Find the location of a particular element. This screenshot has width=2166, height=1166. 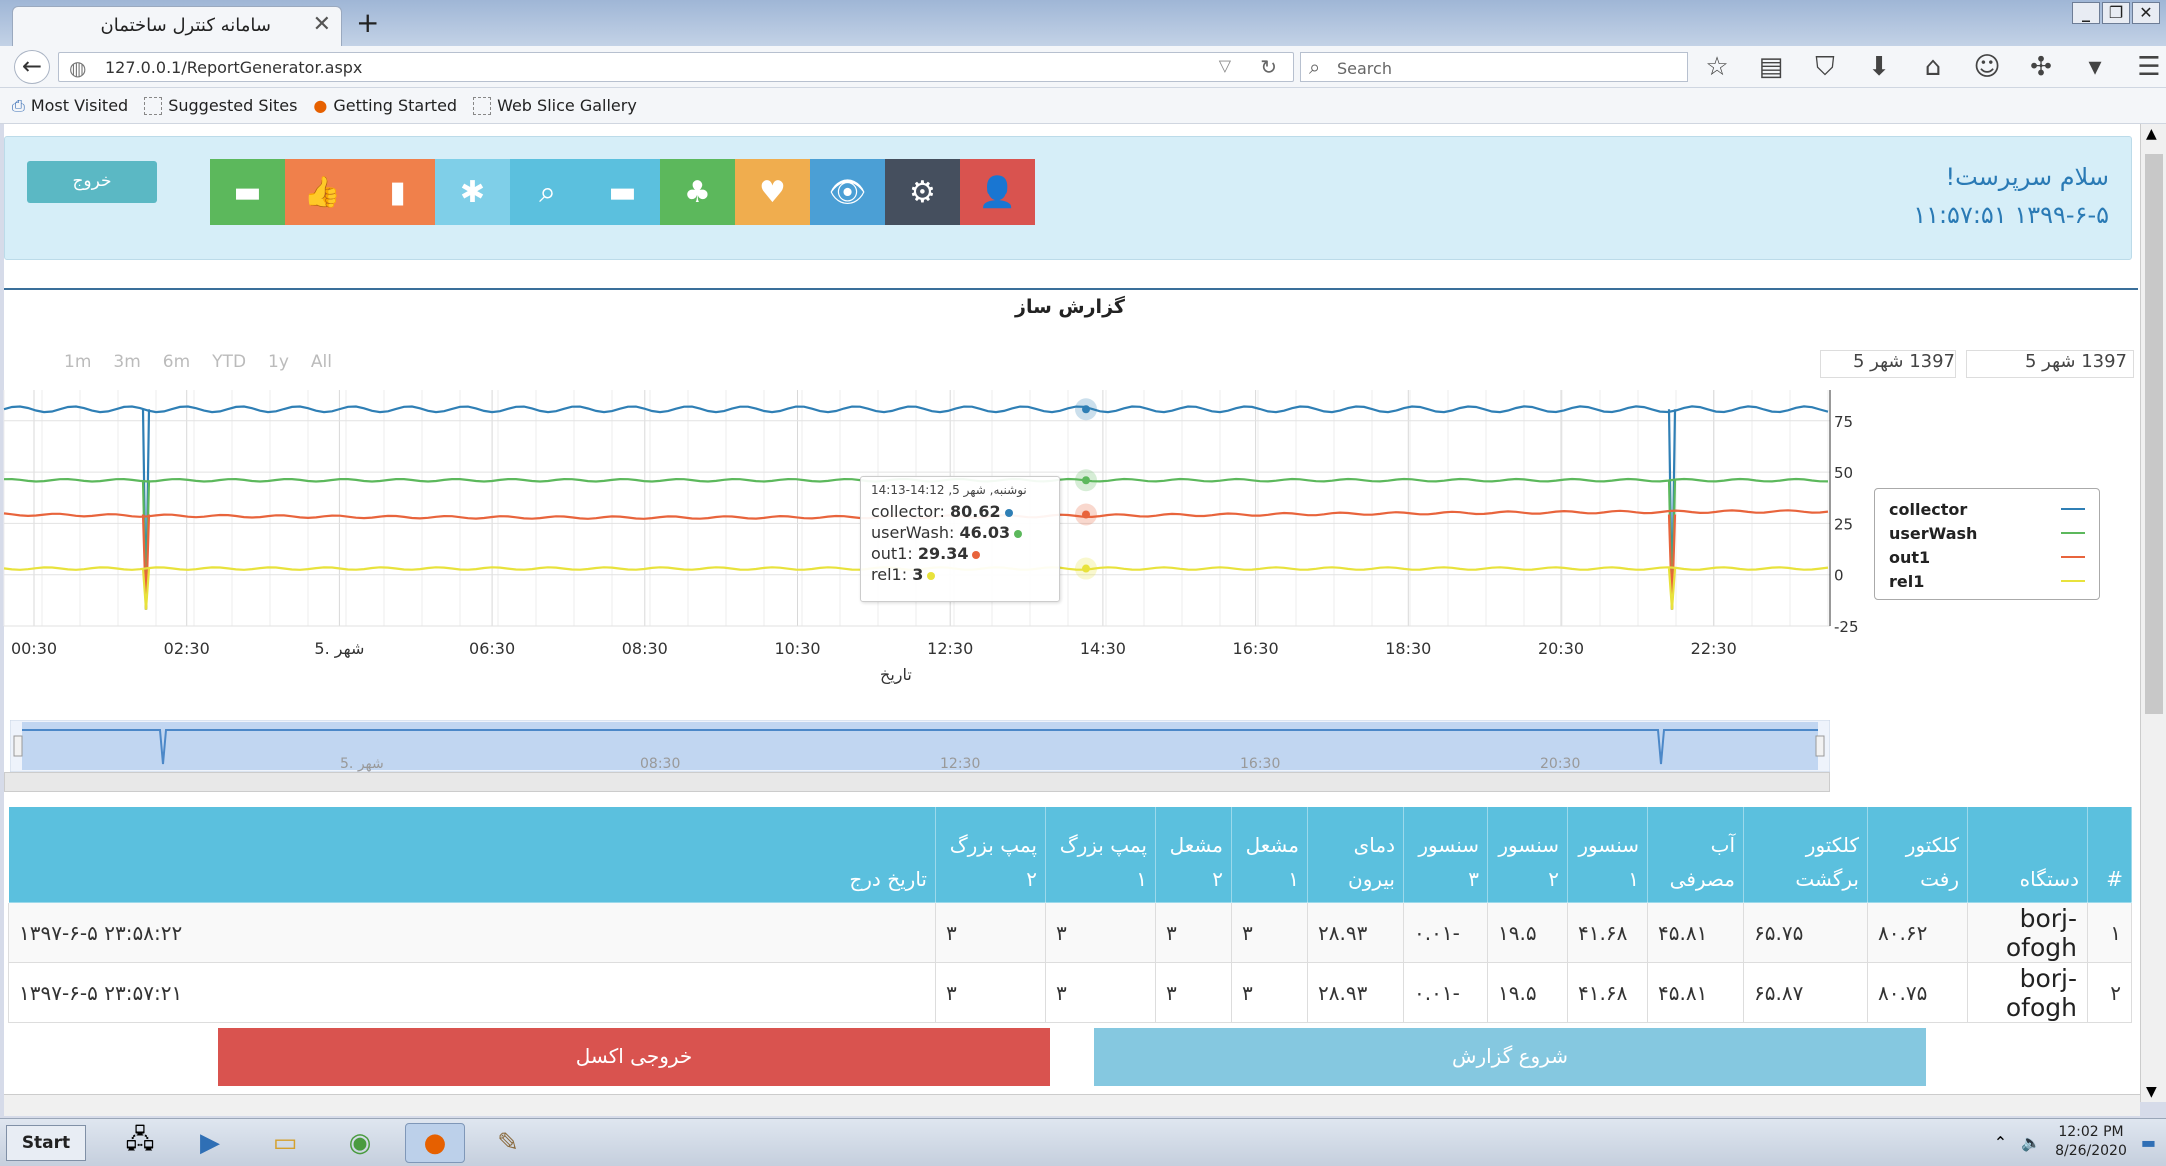

horizontal-scrollbar is located at coordinates (1072, 1105).